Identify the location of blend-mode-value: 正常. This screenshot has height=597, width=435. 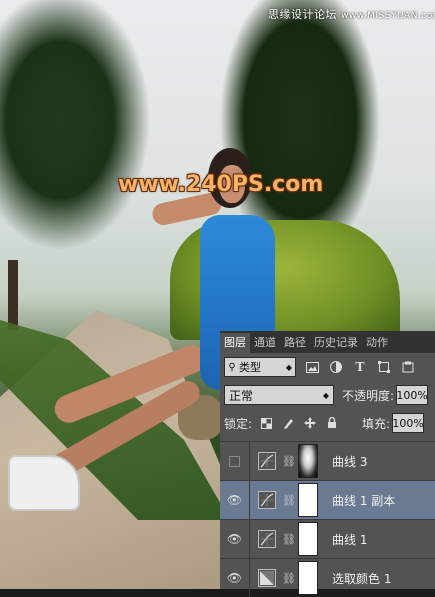
(241, 395).